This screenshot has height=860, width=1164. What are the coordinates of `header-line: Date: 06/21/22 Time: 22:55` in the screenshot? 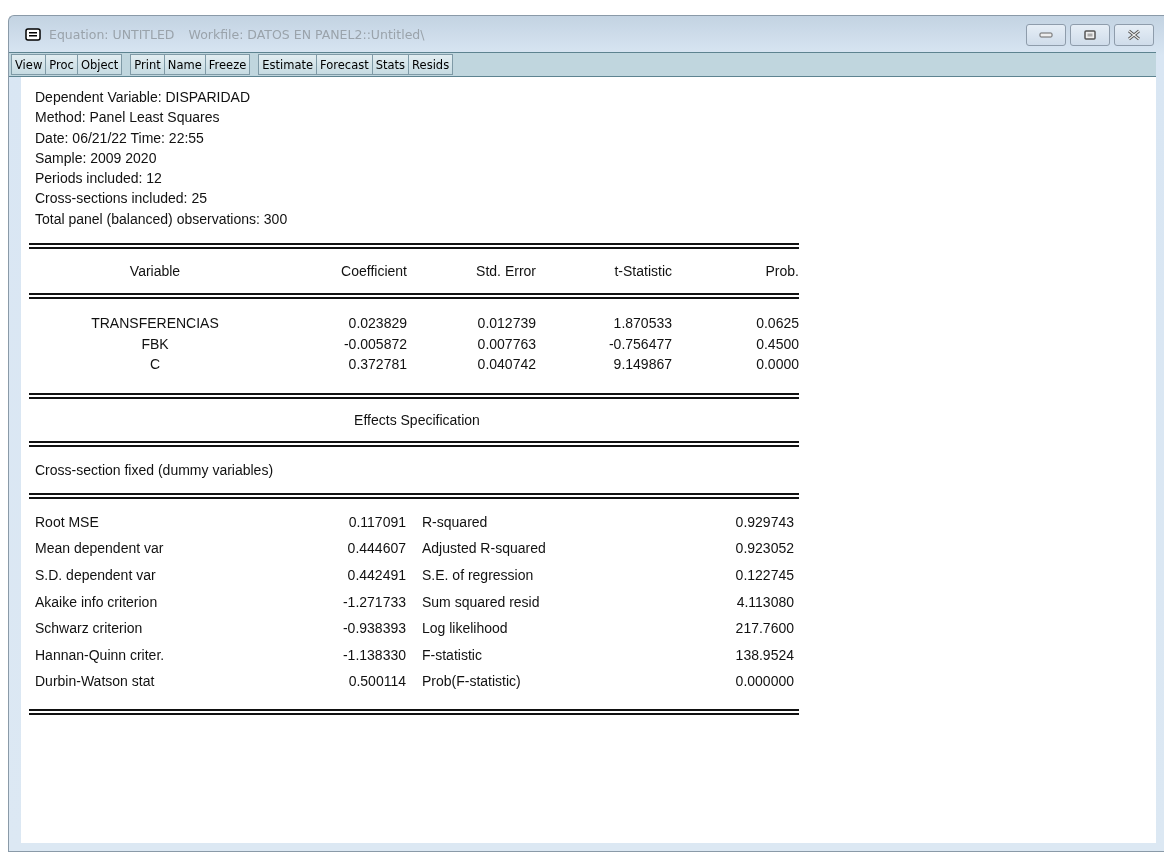 It's located at (120, 138).